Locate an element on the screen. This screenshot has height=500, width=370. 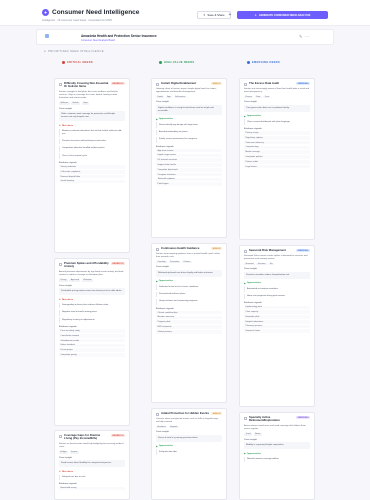
evidence-item: Competitor benchmark is located at coordinates (189, 169).